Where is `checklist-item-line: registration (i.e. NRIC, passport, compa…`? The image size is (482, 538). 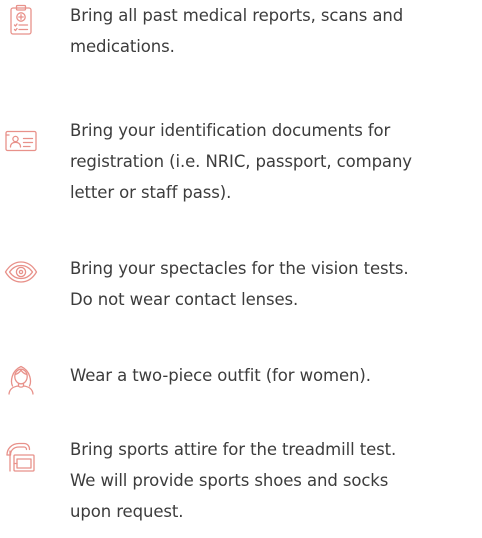
checklist-item-line: registration (i.e. NRIC, passport, compa… is located at coordinates (241, 161).